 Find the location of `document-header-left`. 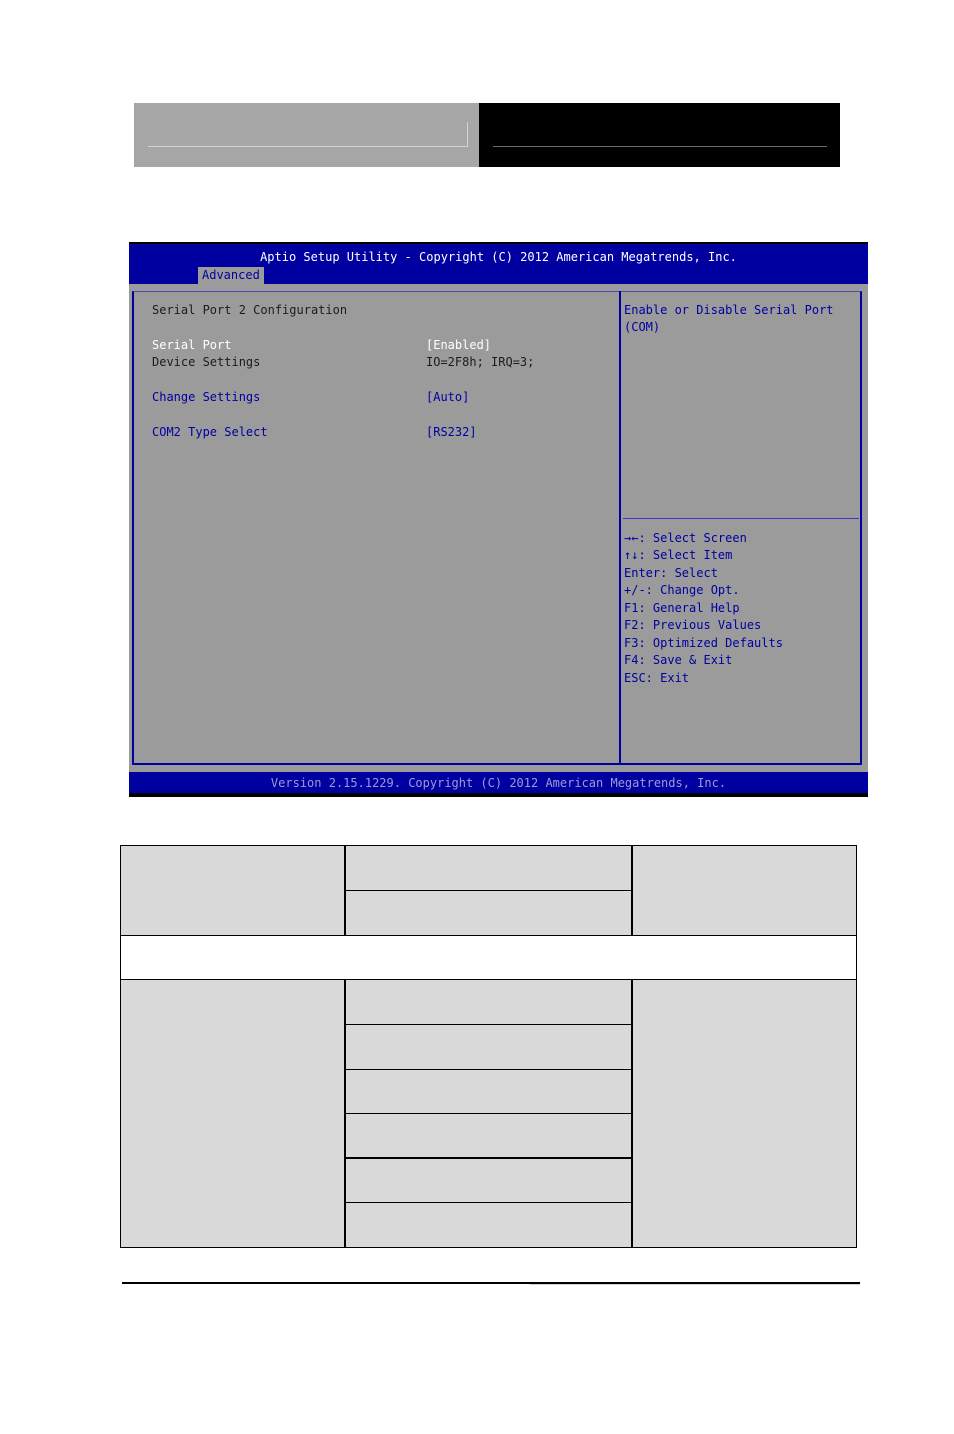

document-header-left is located at coordinates (306, 135).